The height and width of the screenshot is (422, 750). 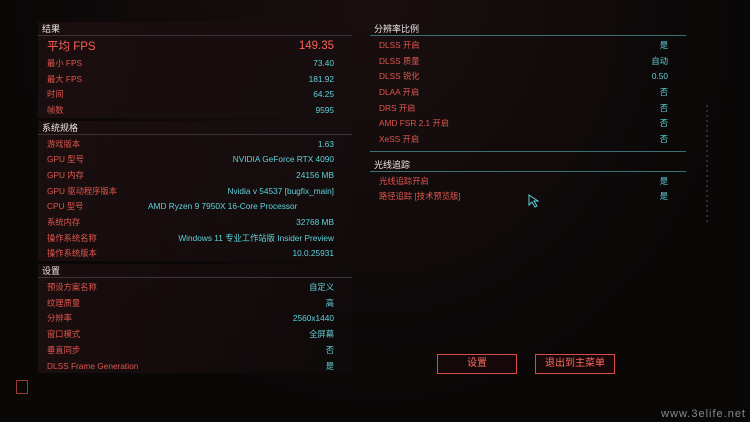 I want to click on settings-title: 设置, so click(x=195, y=271).